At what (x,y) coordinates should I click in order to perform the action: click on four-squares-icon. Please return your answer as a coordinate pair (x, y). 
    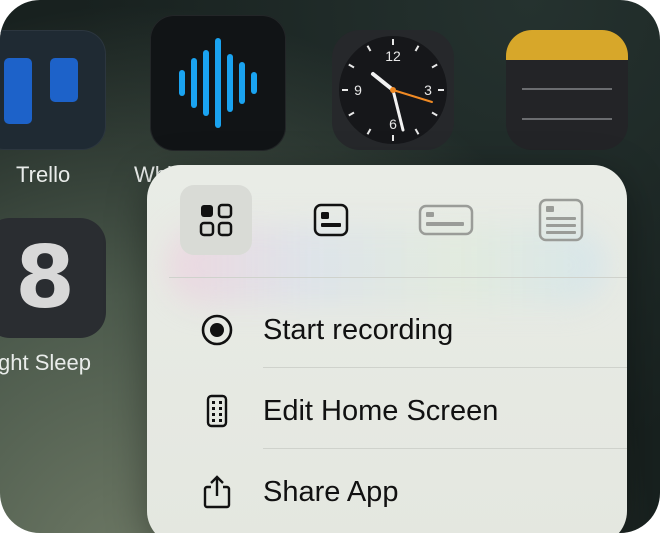
    Looking at the image, I should click on (216, 220).